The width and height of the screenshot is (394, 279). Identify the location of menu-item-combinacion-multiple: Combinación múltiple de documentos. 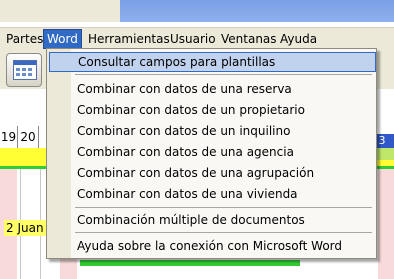
(211, 220).